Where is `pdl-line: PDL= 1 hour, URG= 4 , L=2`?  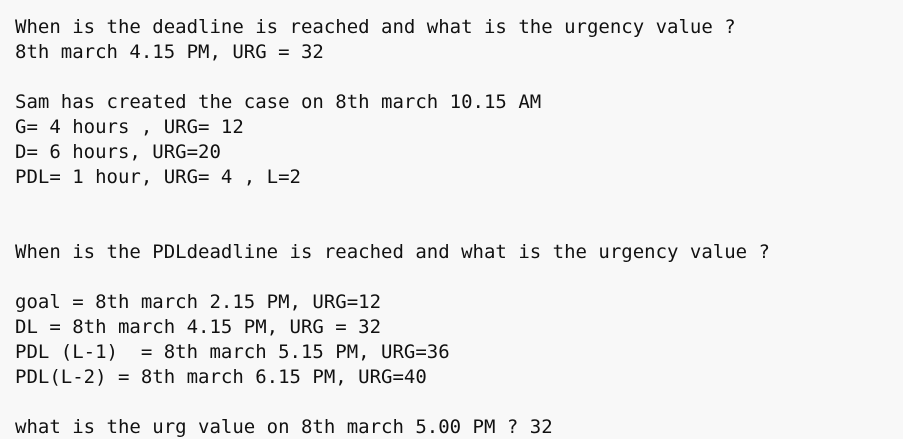
pdl-line: PDL= 1 hour, URG= 4 , L=2 is located at coordinates (158, 177).